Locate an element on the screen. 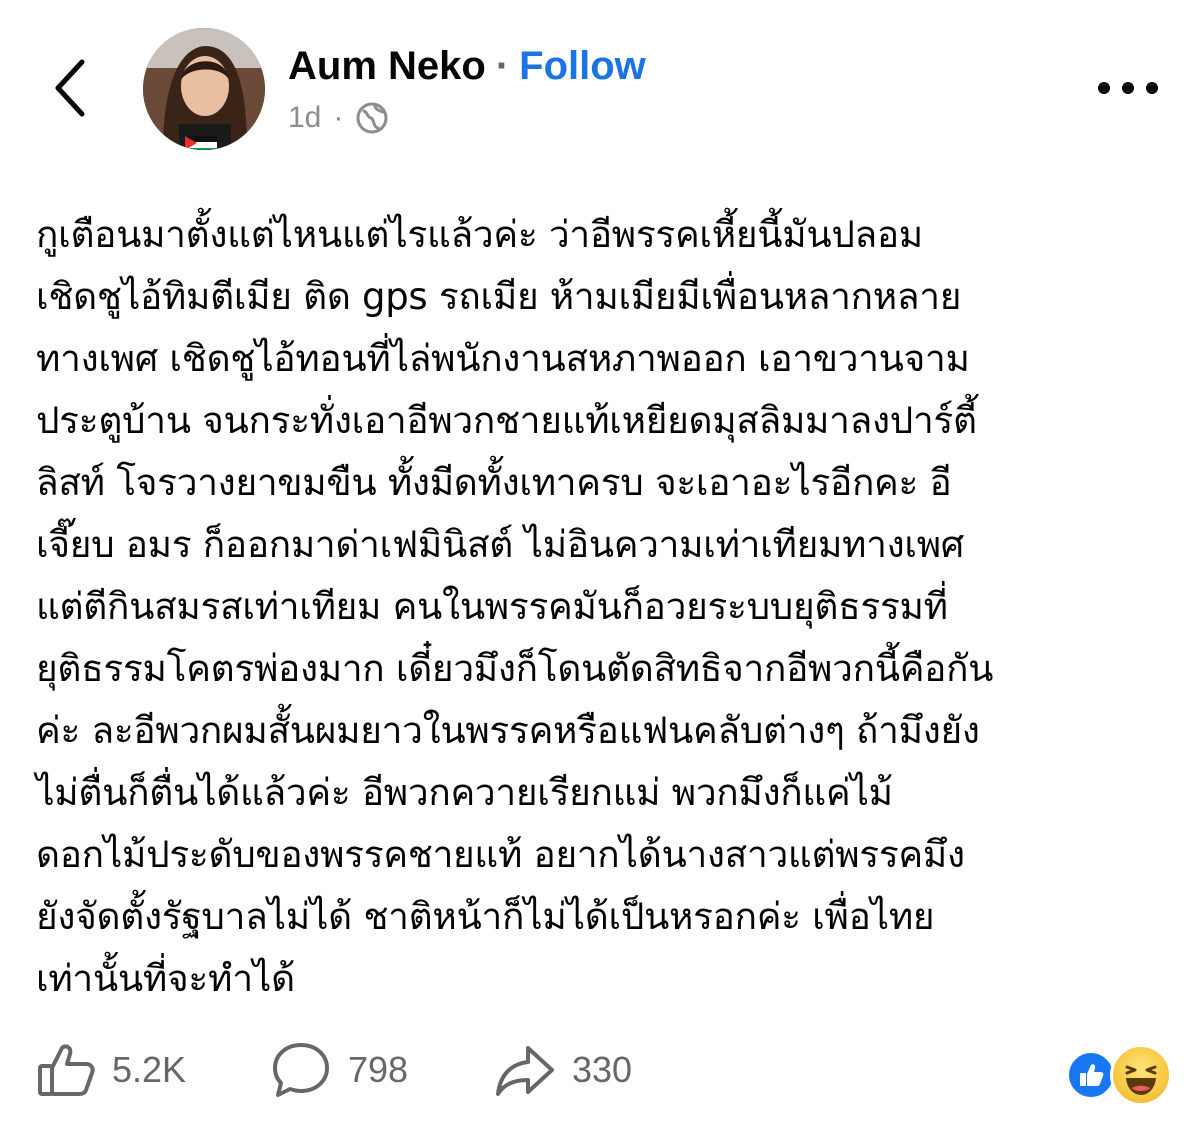 Image resolution: width=1200 pixels, height=1123 pixels. back-button is located at coordinates (70, 88).